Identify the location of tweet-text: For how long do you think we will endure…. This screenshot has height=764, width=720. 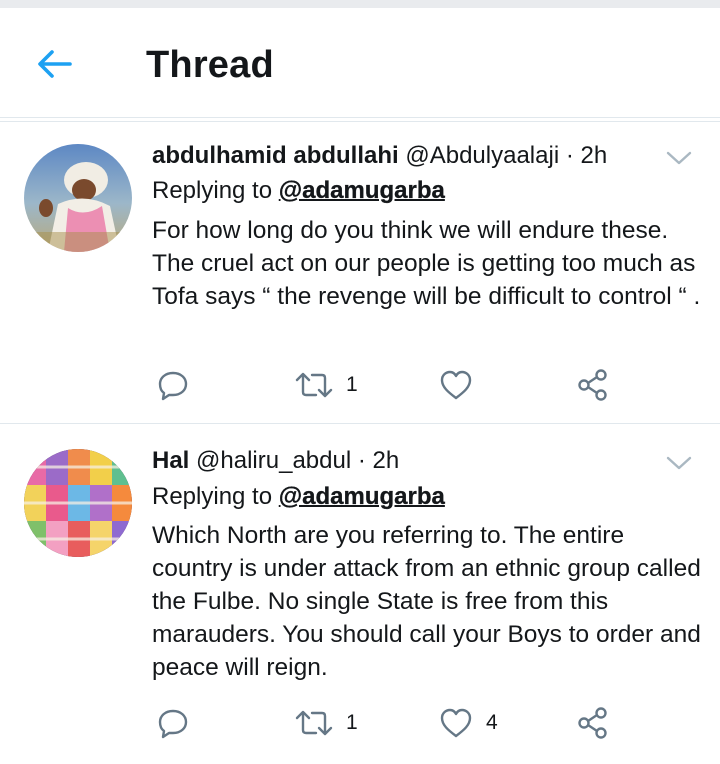
(426, 263).